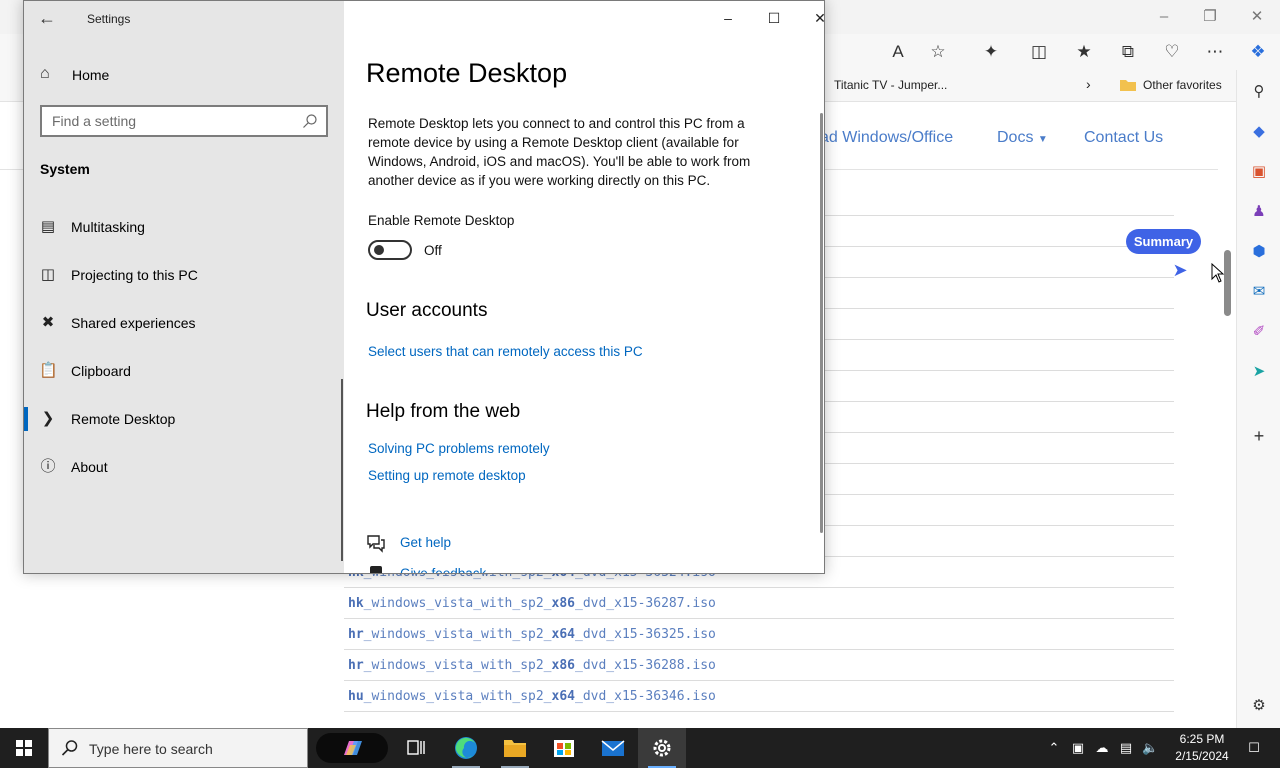 The width and height of the screenshot is (1280, 768). I want to click on clock-date: 2/15/2024, so click(1202, 756).